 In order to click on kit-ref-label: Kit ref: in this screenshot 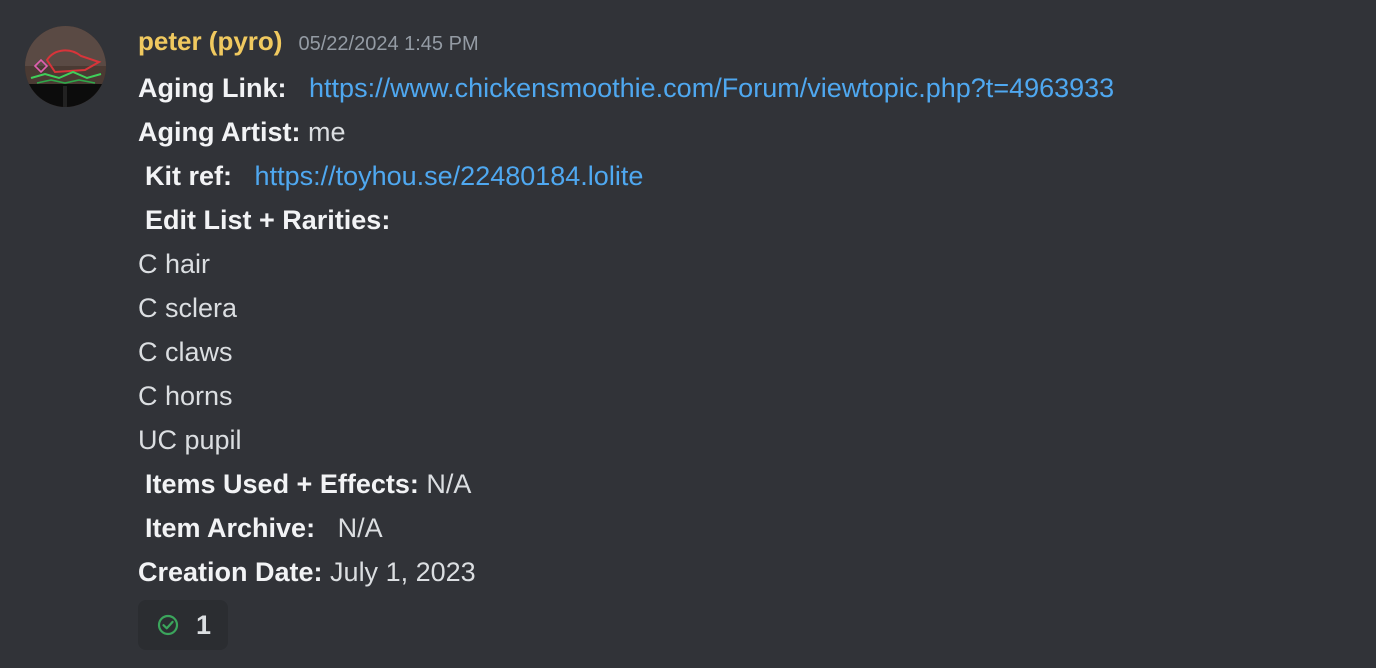, I will do `click(188, 176)`.